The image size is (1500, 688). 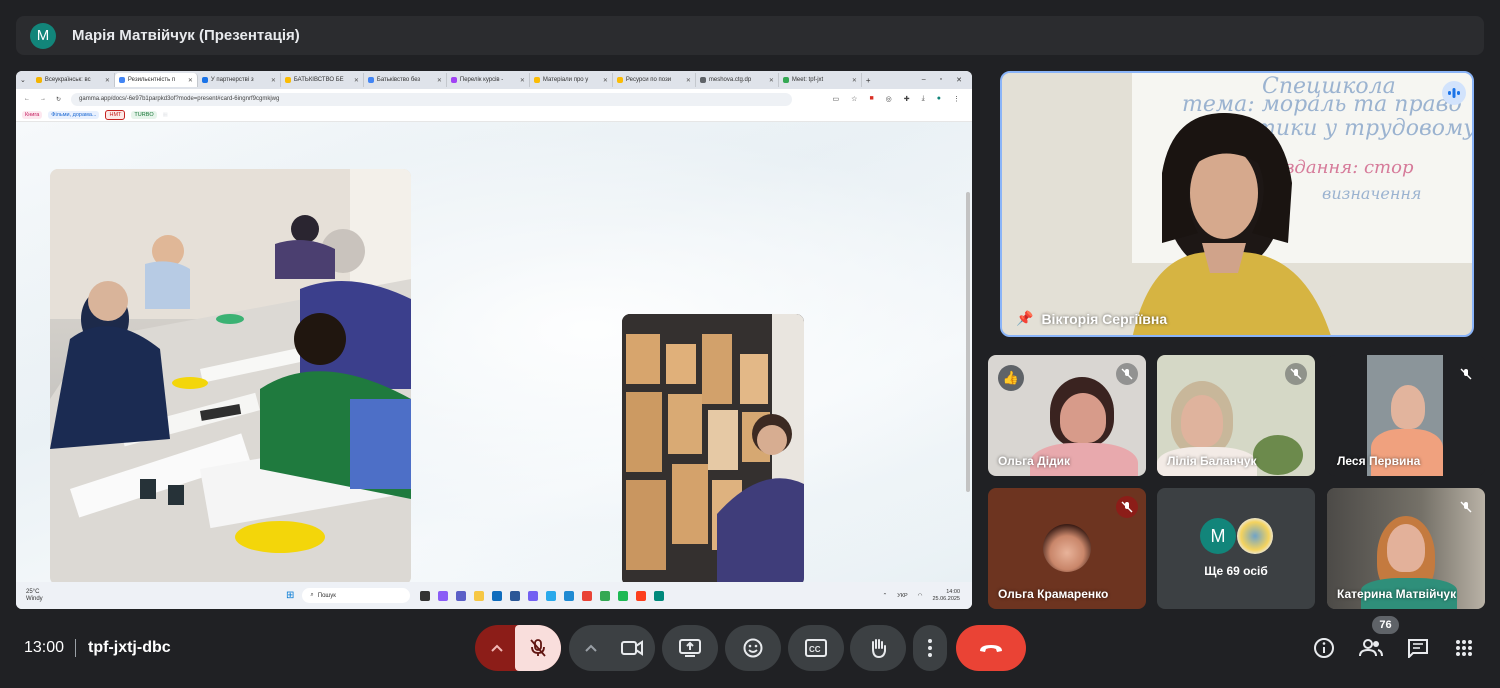 I want to click on profile-icon: ●, so click(x=938, y=98).